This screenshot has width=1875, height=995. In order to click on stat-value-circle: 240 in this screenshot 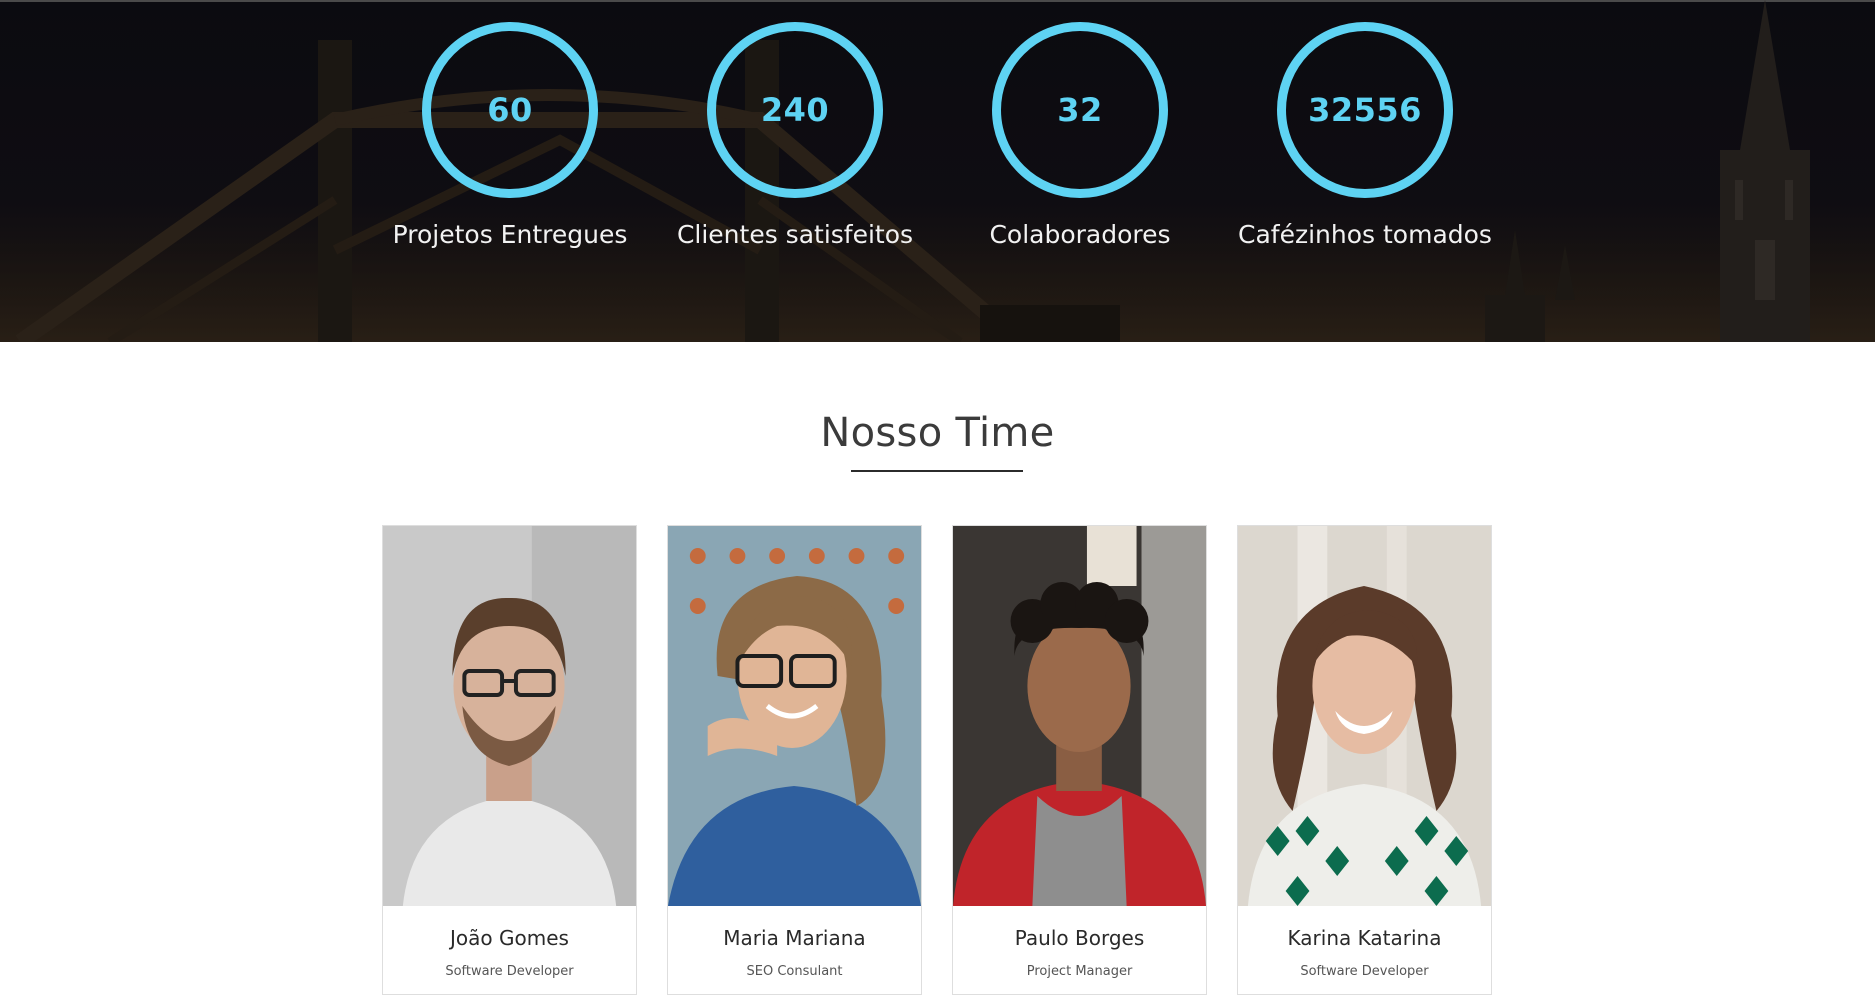, I will do `click(795, 110)`.